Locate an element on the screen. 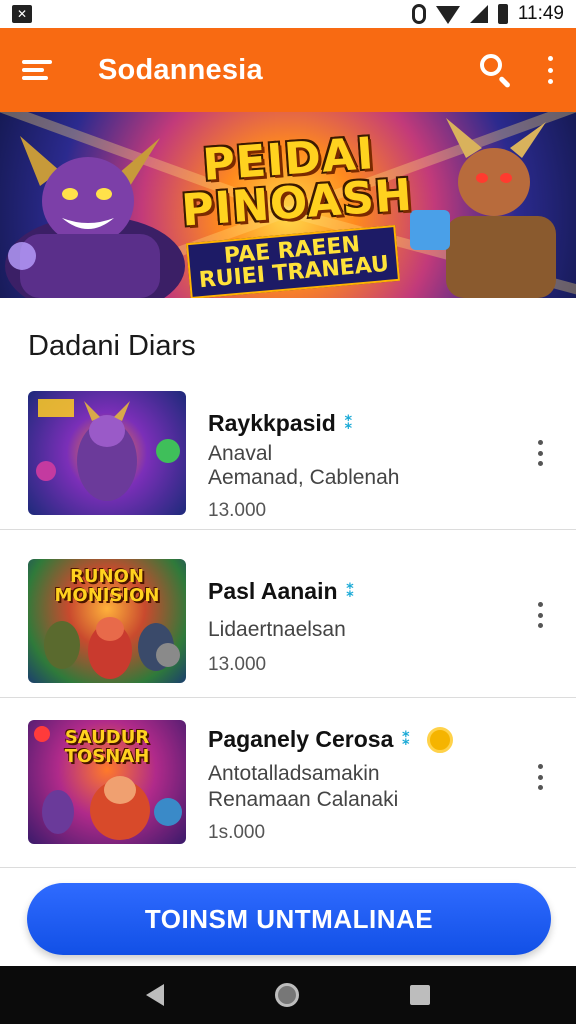 The image size is (576, 1024). game-name-text: Raykkpasid is located at coordinates (272, 423).